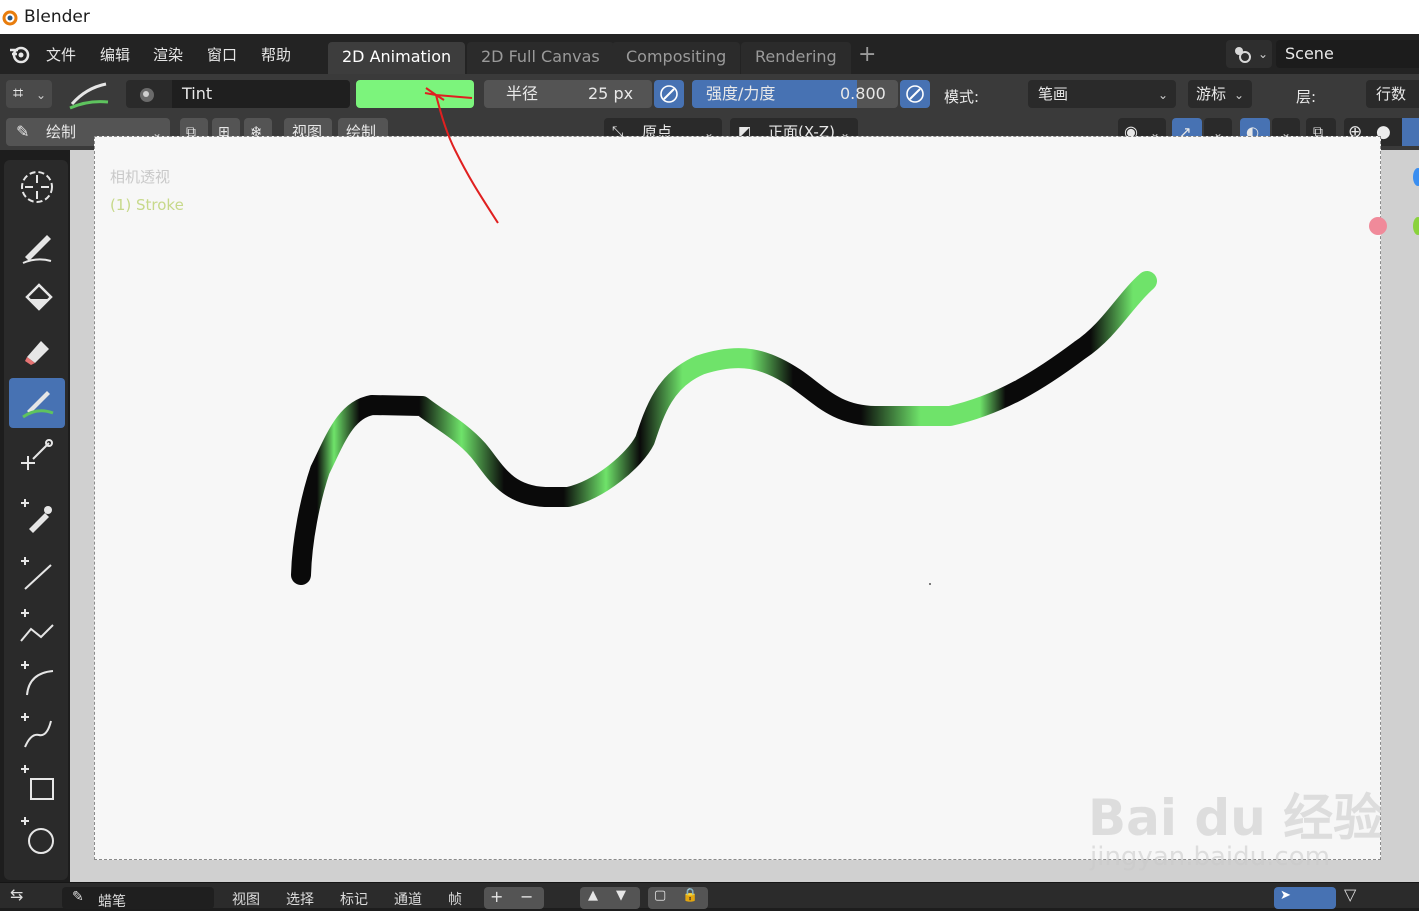 The height and width of the screenshot is (911, 1419). I want to click on tool-draw, so click(37, 247).